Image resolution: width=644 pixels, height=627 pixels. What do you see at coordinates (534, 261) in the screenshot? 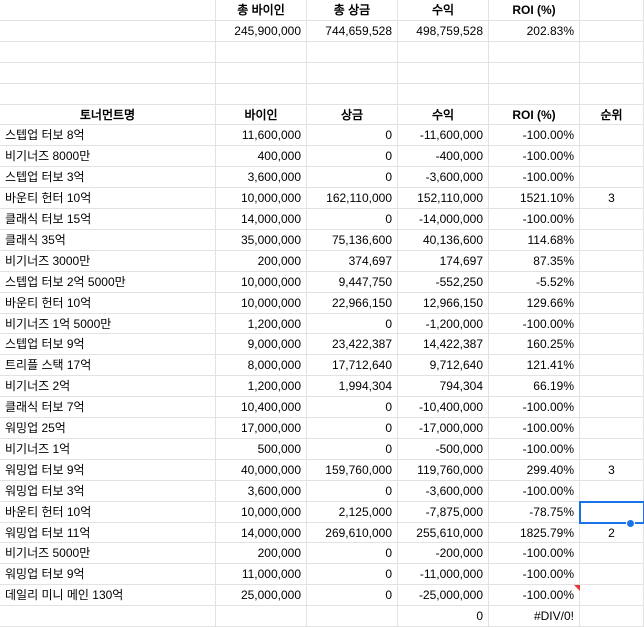
I see `table-cell-roi: 87.35%` at bounding box center [534, 261].